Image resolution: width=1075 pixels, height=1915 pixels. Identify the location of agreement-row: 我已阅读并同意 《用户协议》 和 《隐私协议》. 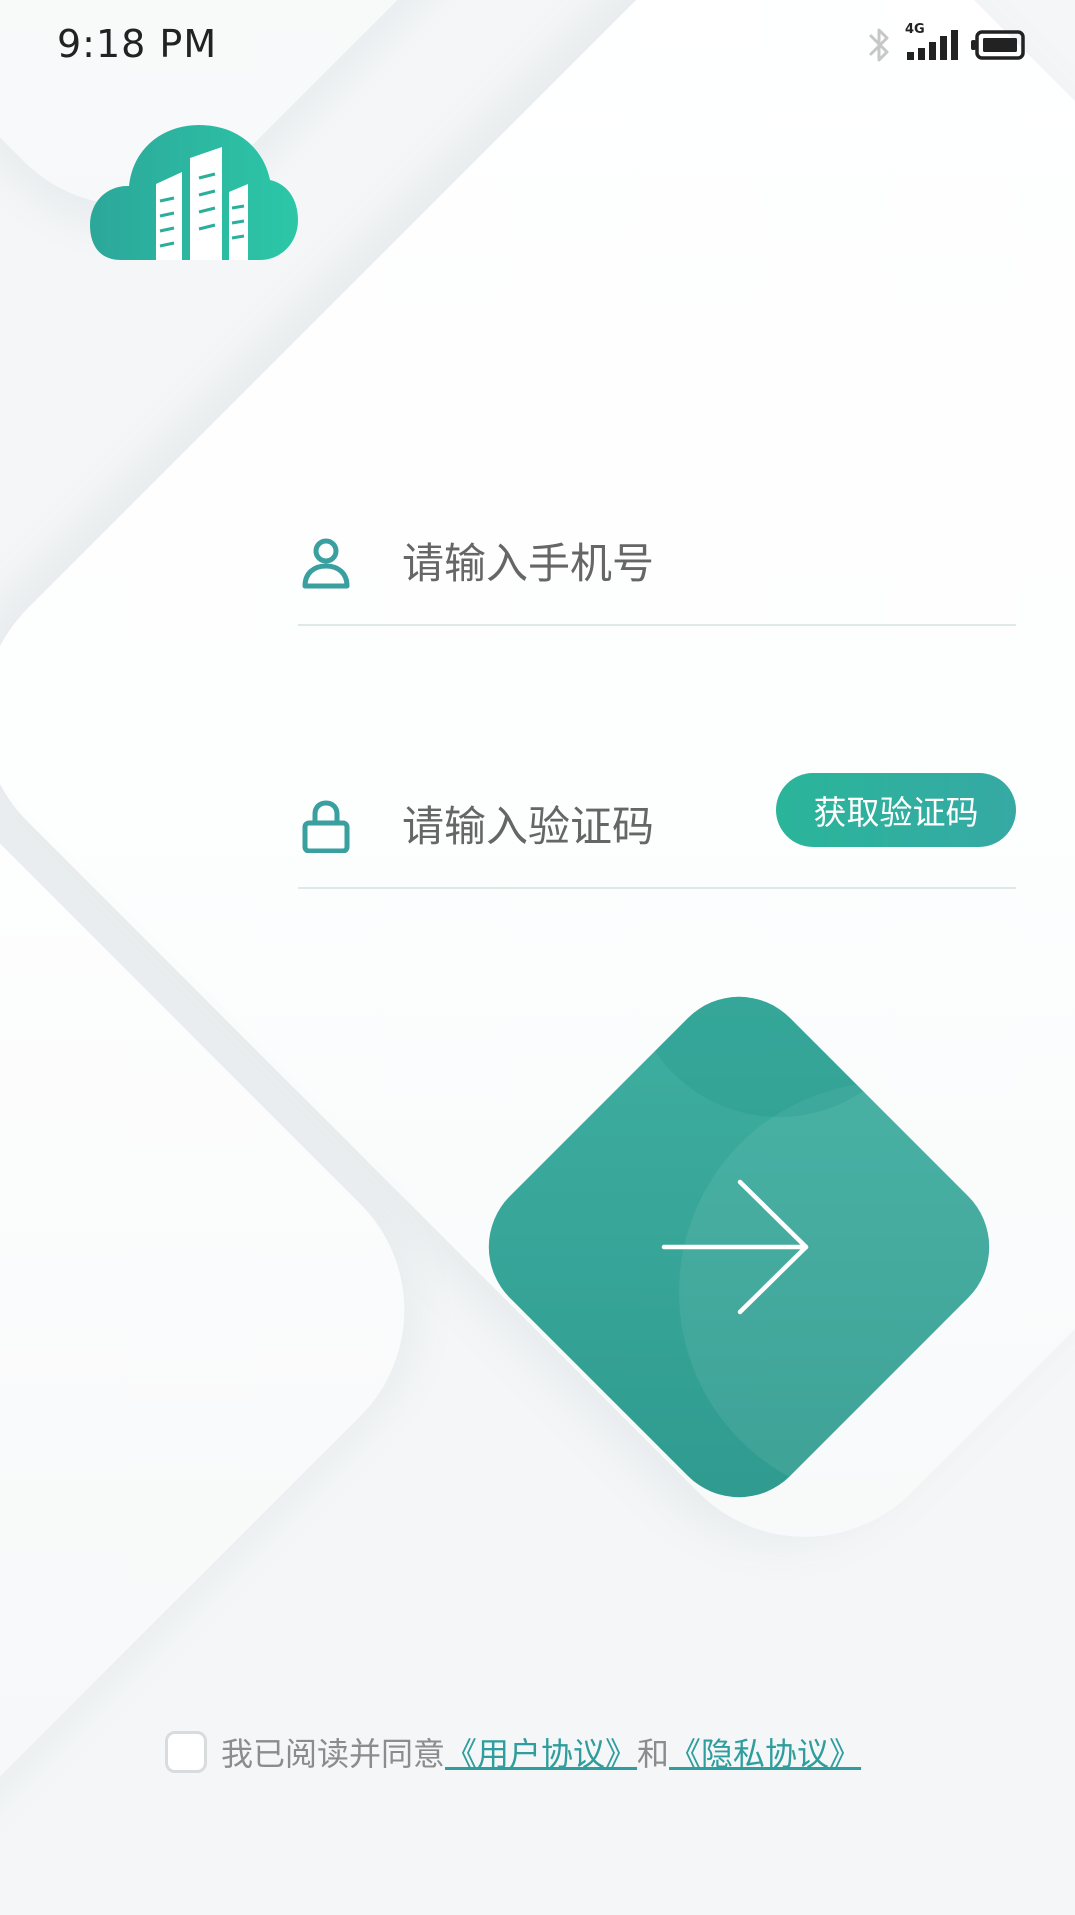
(513, 1752).